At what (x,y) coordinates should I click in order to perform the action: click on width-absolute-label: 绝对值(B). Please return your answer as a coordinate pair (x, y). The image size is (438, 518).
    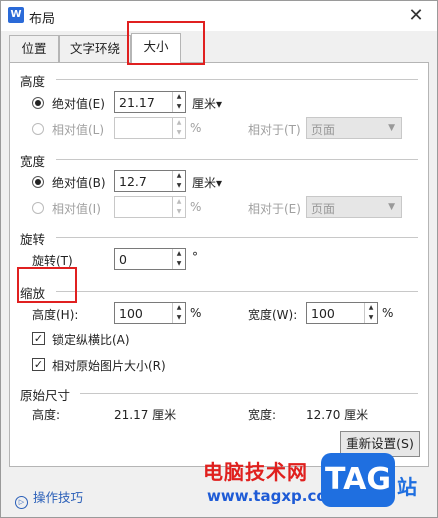
    Looking at the image, I should click on (79, 183).